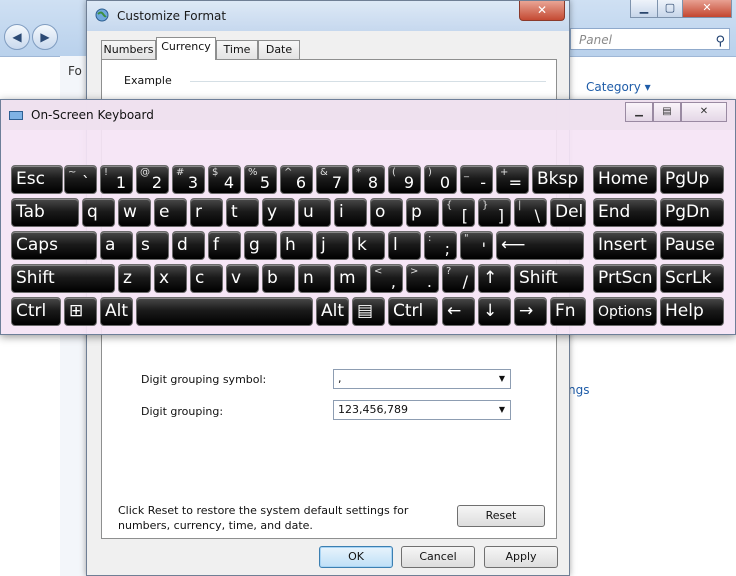  Describe the element at coordinates (476, 179) in the screenshot. I see `key-0-12: _ -` at that location.